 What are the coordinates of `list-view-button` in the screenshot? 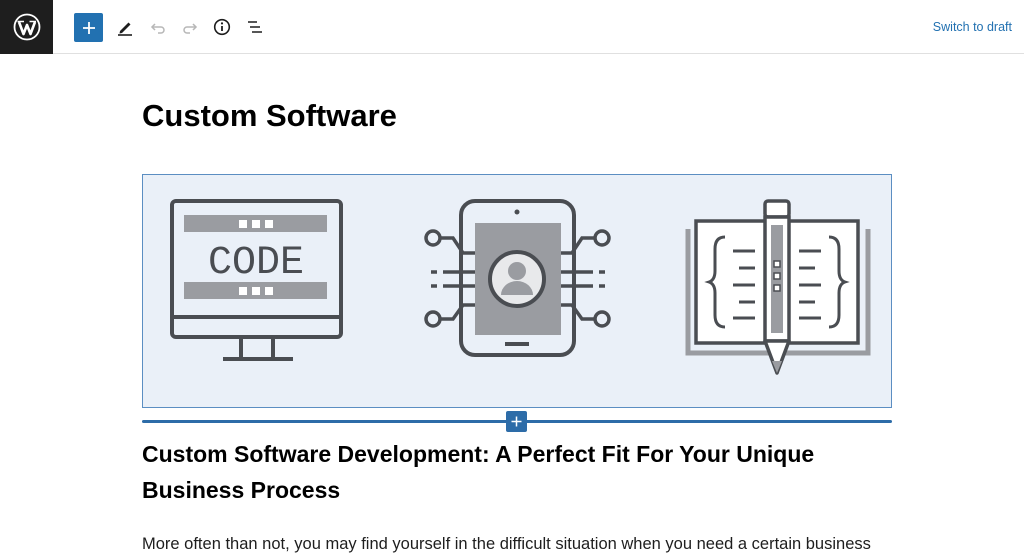 It's located at (255, 27).